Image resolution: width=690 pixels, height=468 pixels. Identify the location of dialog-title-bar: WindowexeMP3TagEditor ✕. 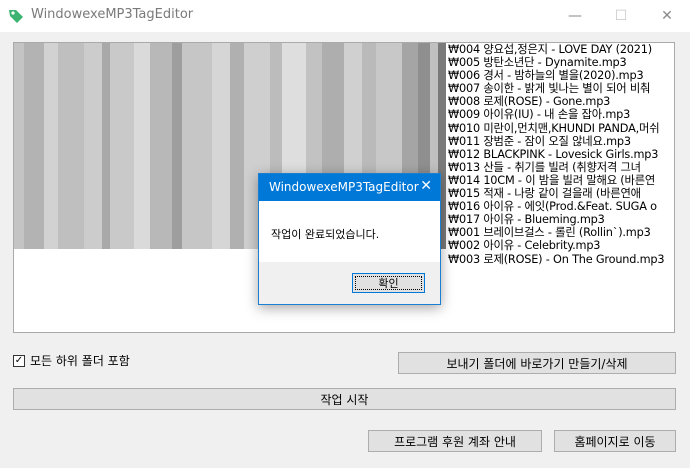
(349, 187).